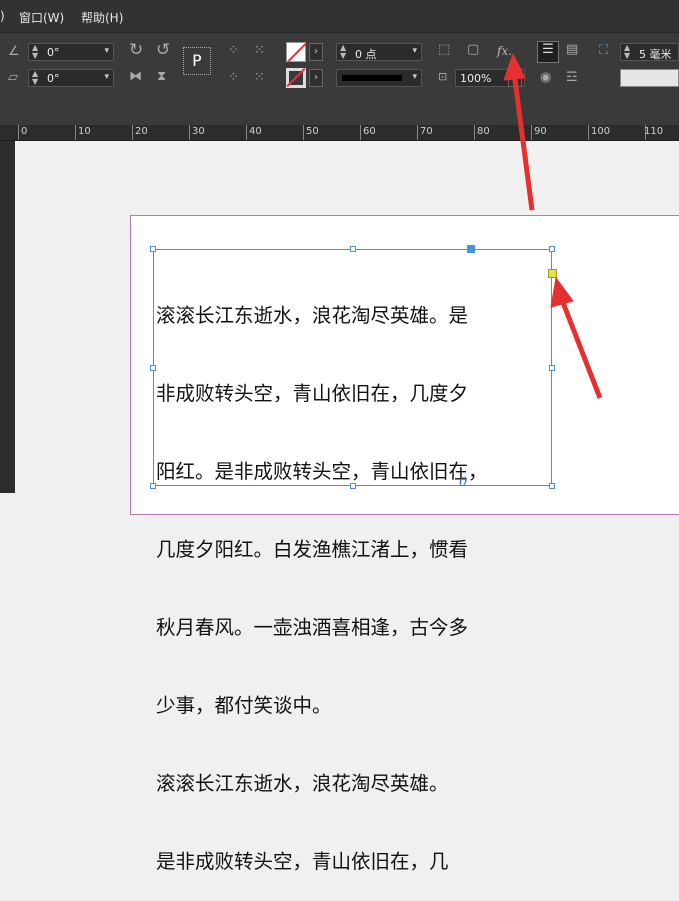 The width and height of the screenshot is (679, 901). Describe the element at coordinates (312, 627) in the screenshot. I see `text-line: 秋月春风。一壶浊酒喜相逢，古今多` at that location.